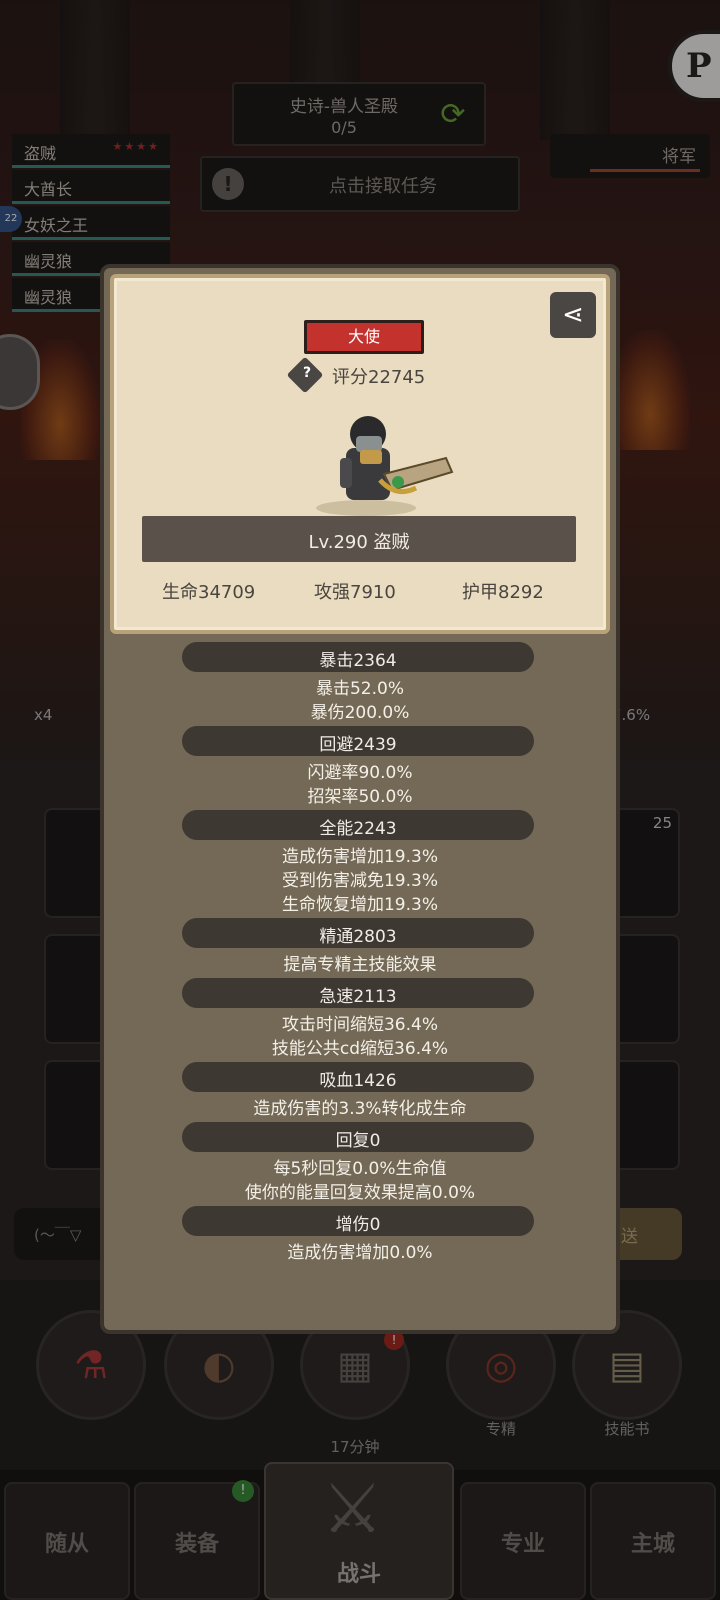  I want to click on stat-line: 生命恢复增加19.3%, so click(359, 905).